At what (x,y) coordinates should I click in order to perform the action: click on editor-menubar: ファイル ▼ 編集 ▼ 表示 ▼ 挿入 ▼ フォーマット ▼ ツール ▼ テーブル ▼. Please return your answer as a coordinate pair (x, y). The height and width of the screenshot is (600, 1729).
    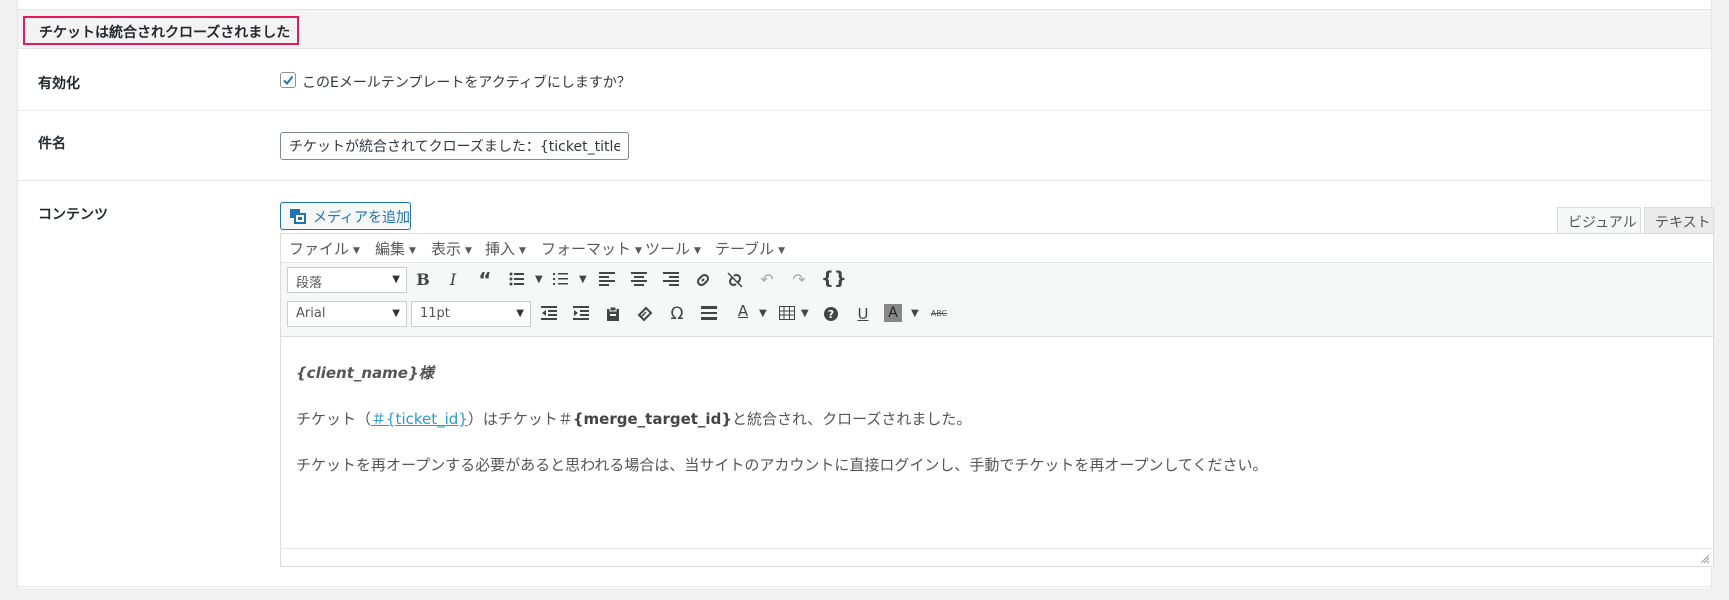
    Looking at the image, I should click on (997, 248).